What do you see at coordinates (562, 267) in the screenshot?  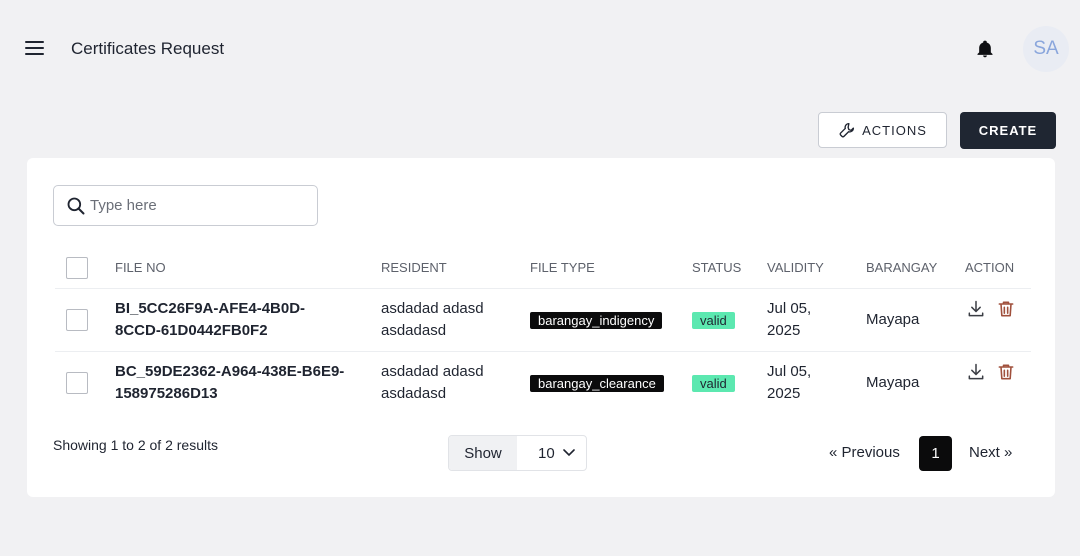 I see `column-header-file-type: FILE TYPE` at bounding box center [562, 267].